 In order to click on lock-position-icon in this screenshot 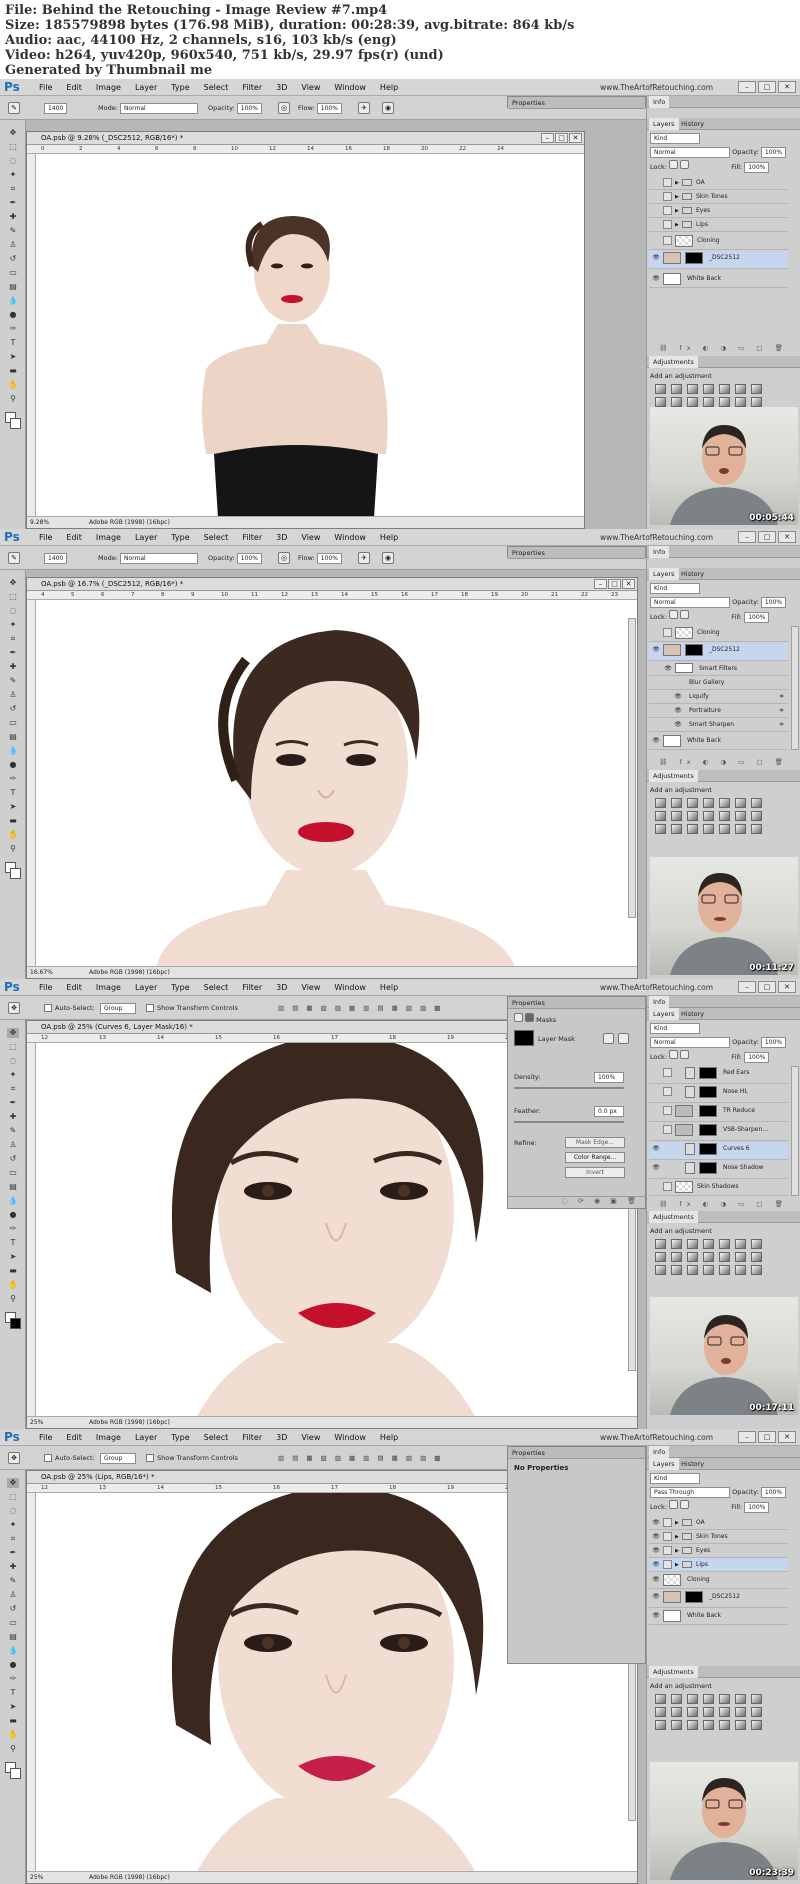, I will do `click(685, 1504)`.